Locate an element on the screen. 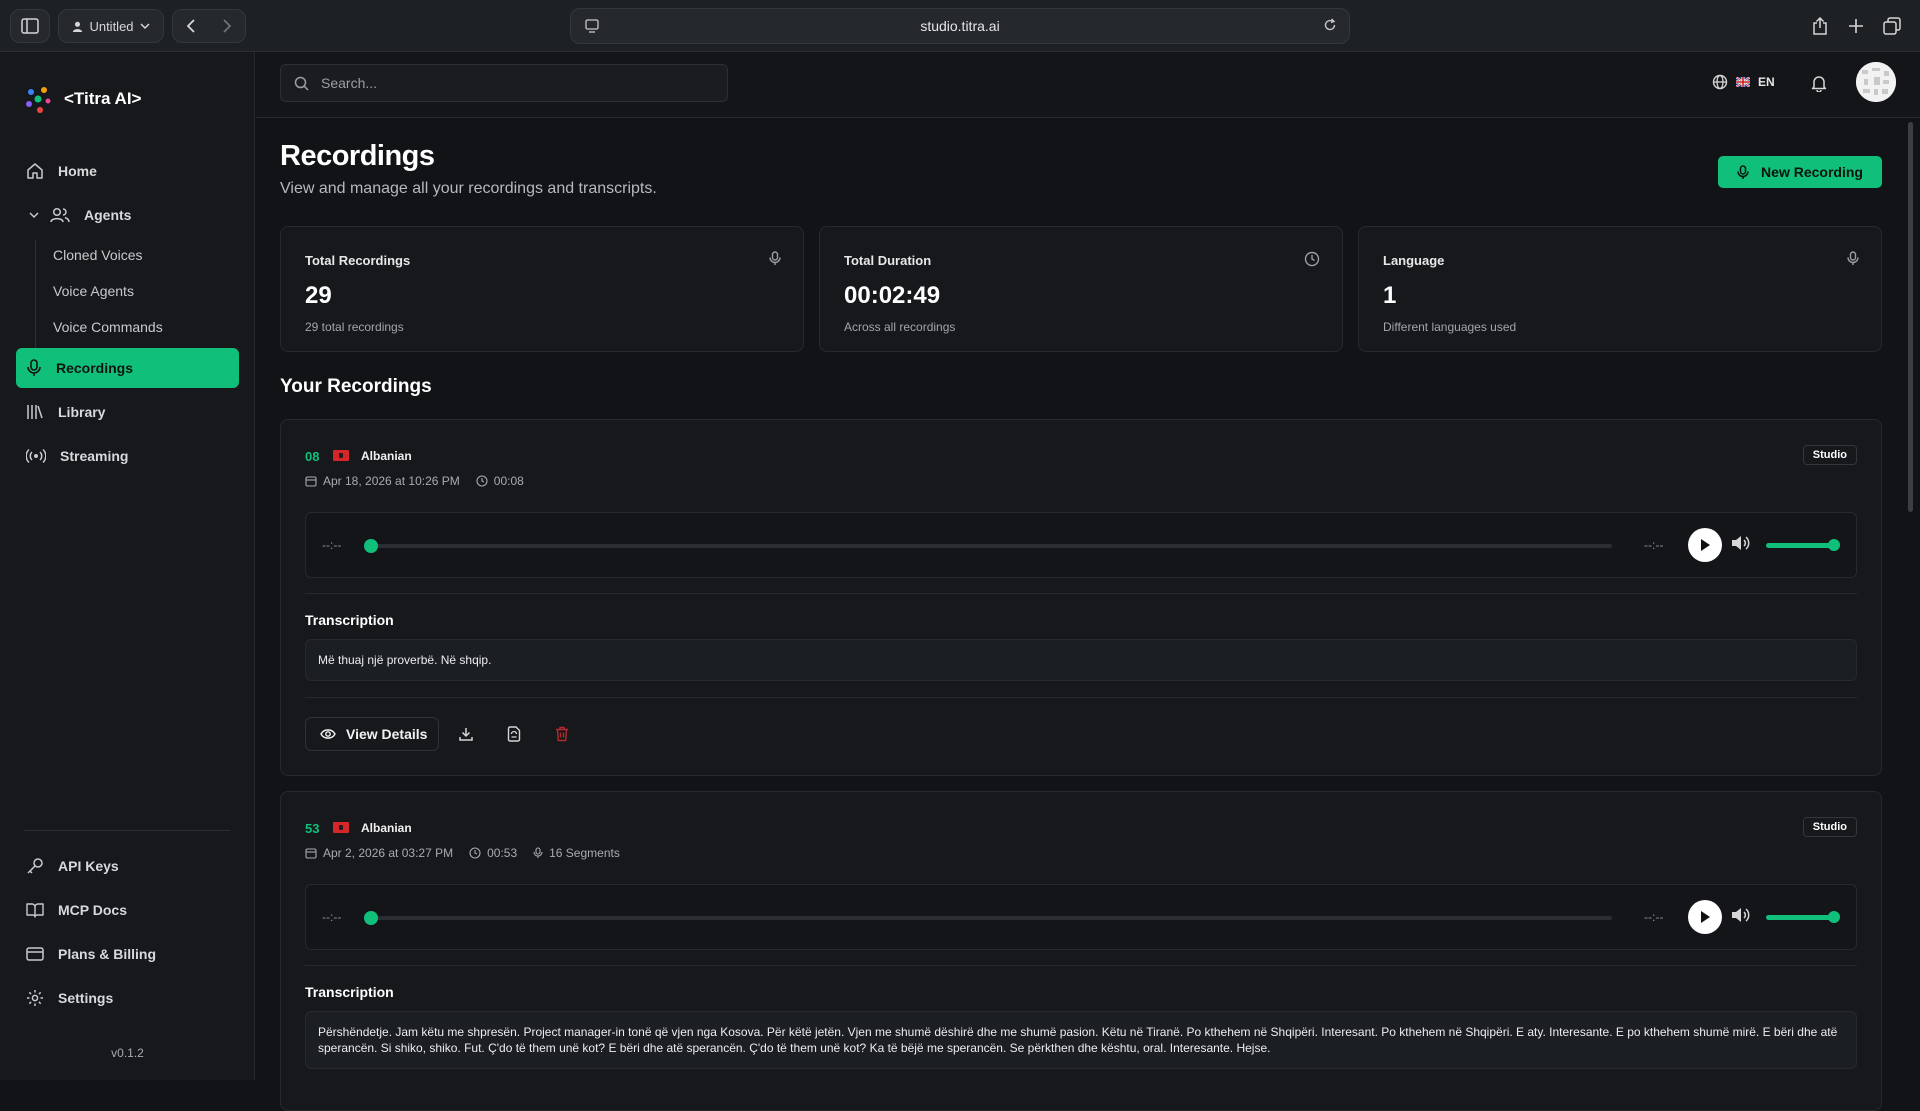  uk-flag-icon is located at coordinates (1743, 82).